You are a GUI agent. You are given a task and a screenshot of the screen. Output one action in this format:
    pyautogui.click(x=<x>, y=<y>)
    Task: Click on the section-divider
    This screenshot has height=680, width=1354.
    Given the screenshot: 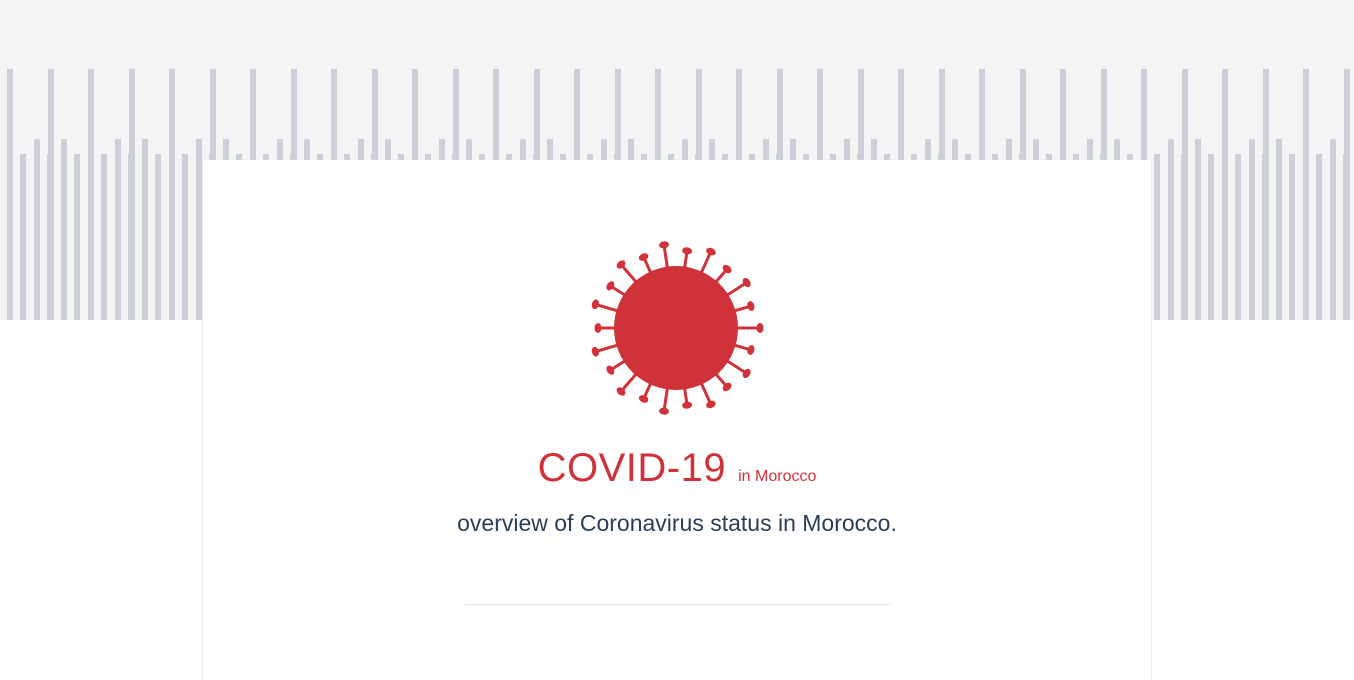 What is the action you would take?
    pyautogui.click(x=678, y=604)
    